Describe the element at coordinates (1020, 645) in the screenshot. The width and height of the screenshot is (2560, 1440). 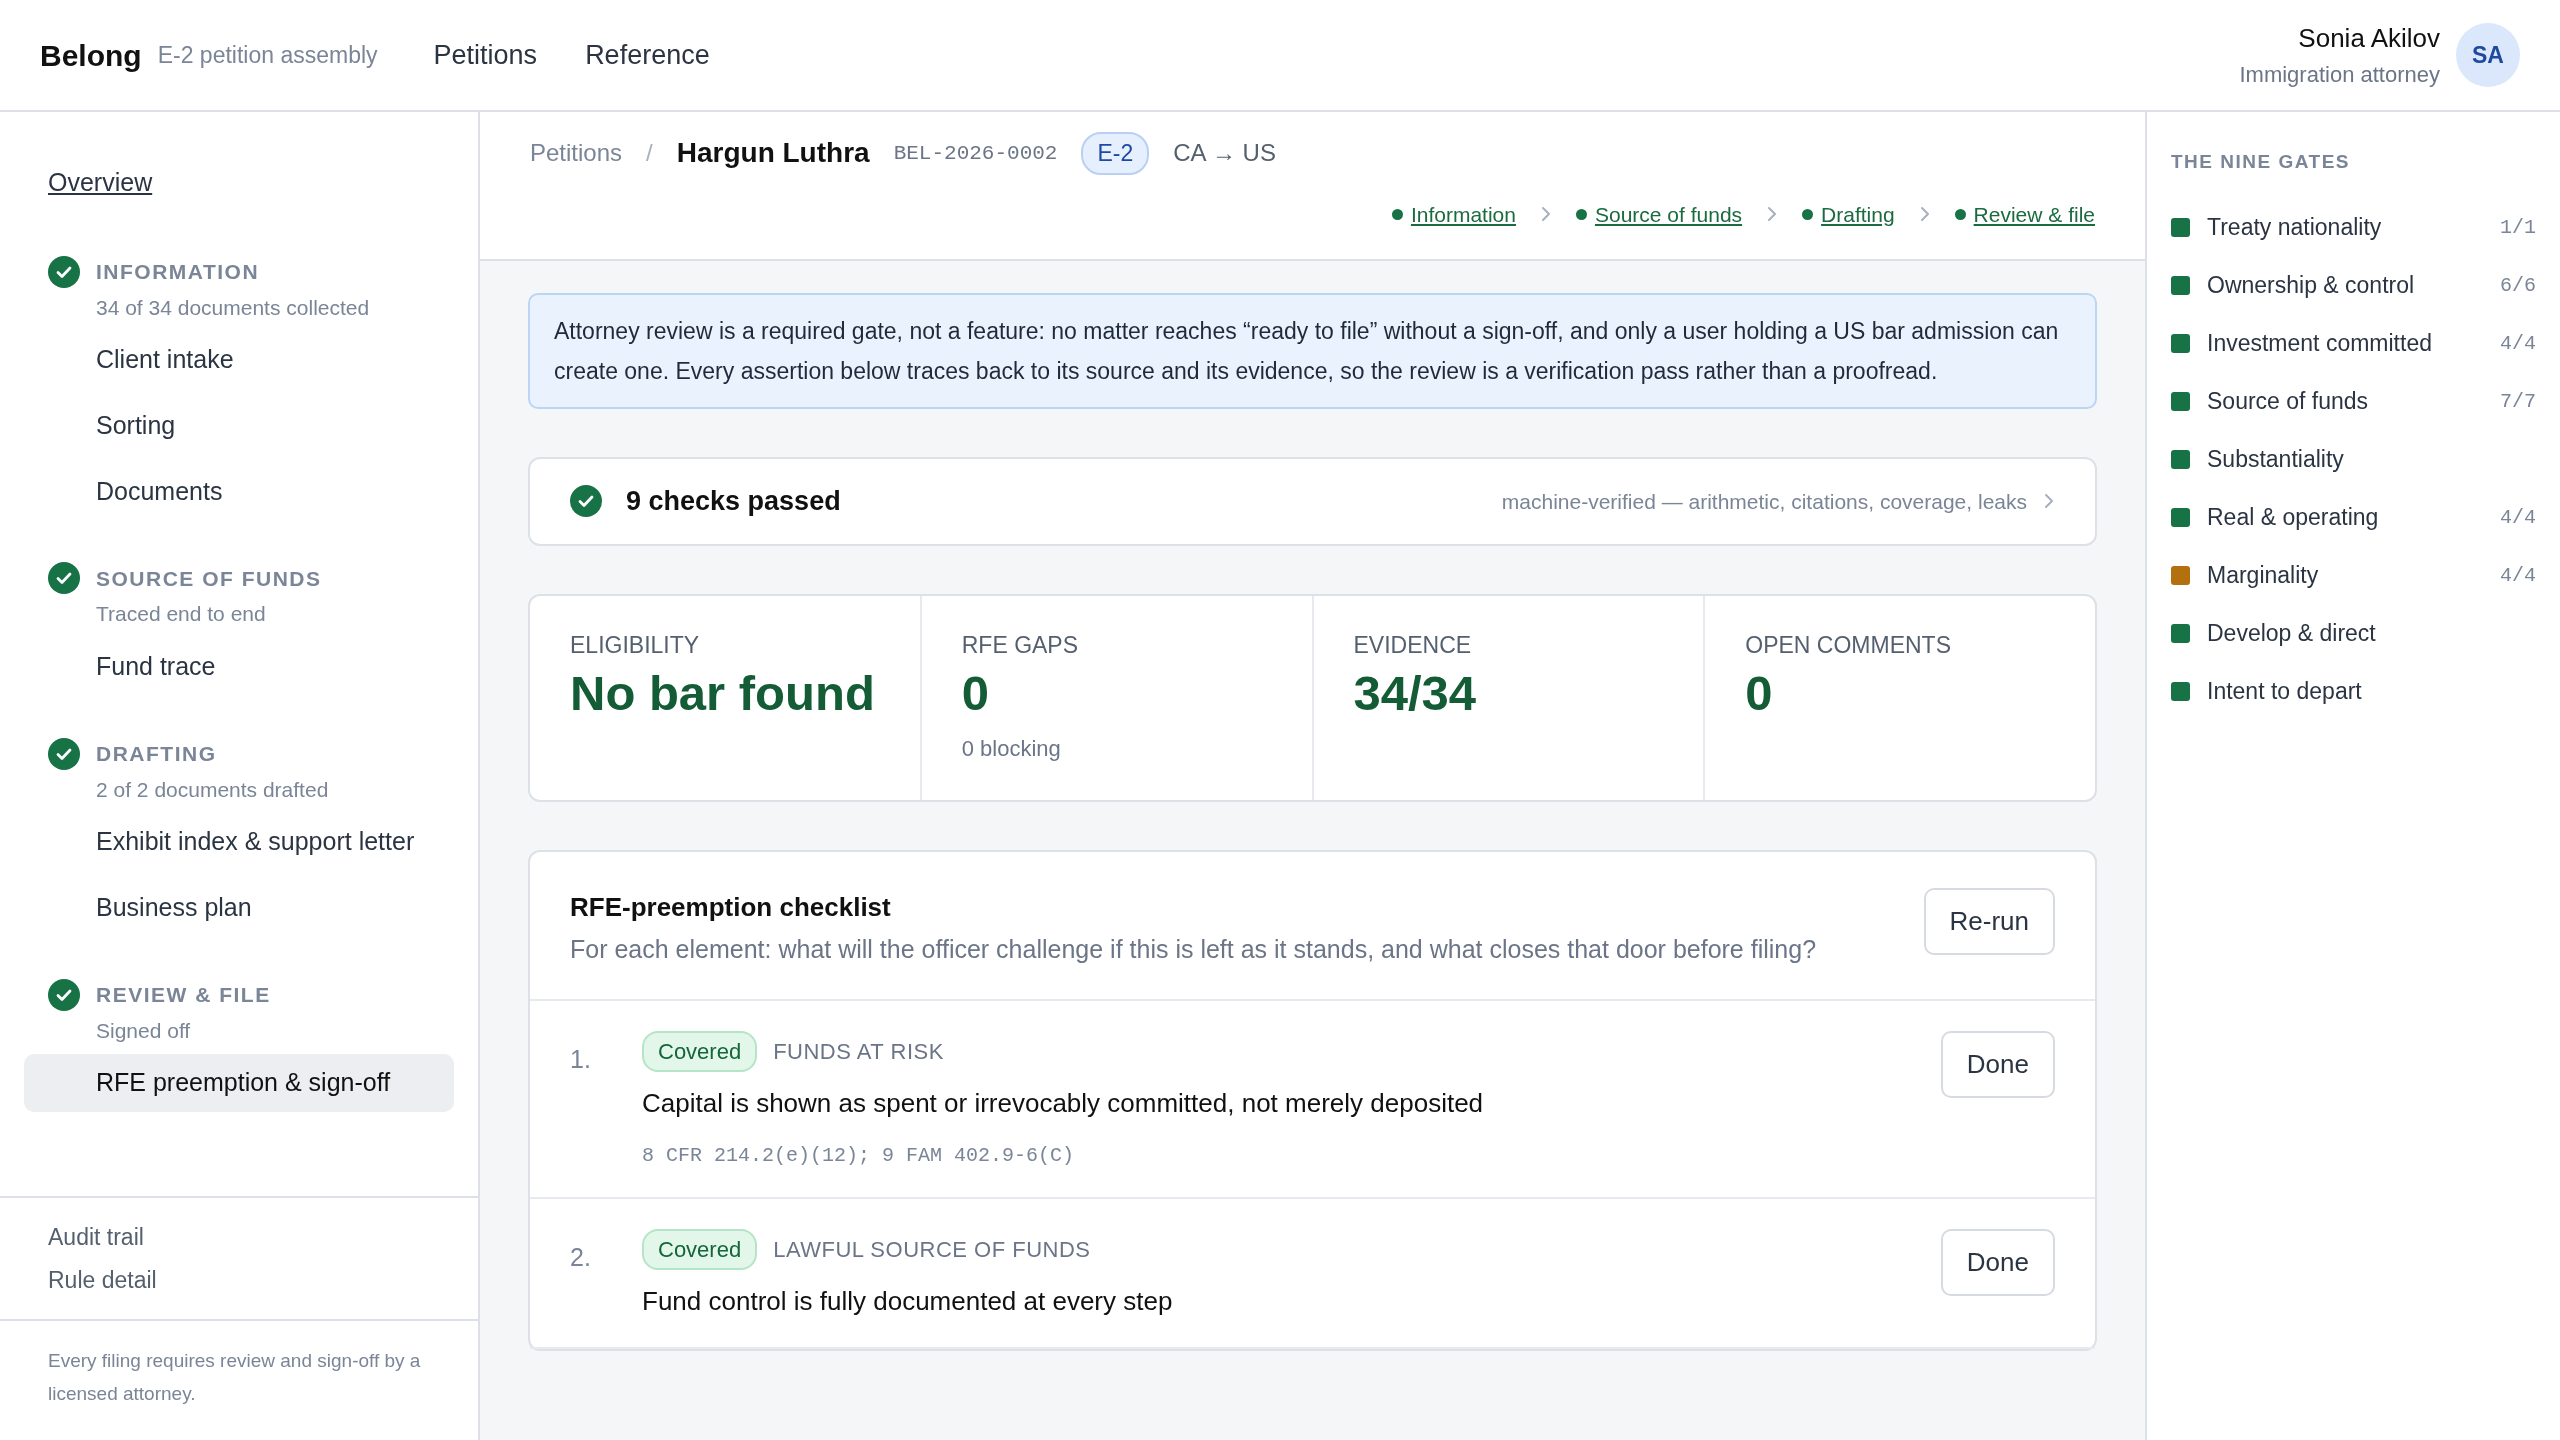
I see `stat-label: RFE GAPS` at that location.